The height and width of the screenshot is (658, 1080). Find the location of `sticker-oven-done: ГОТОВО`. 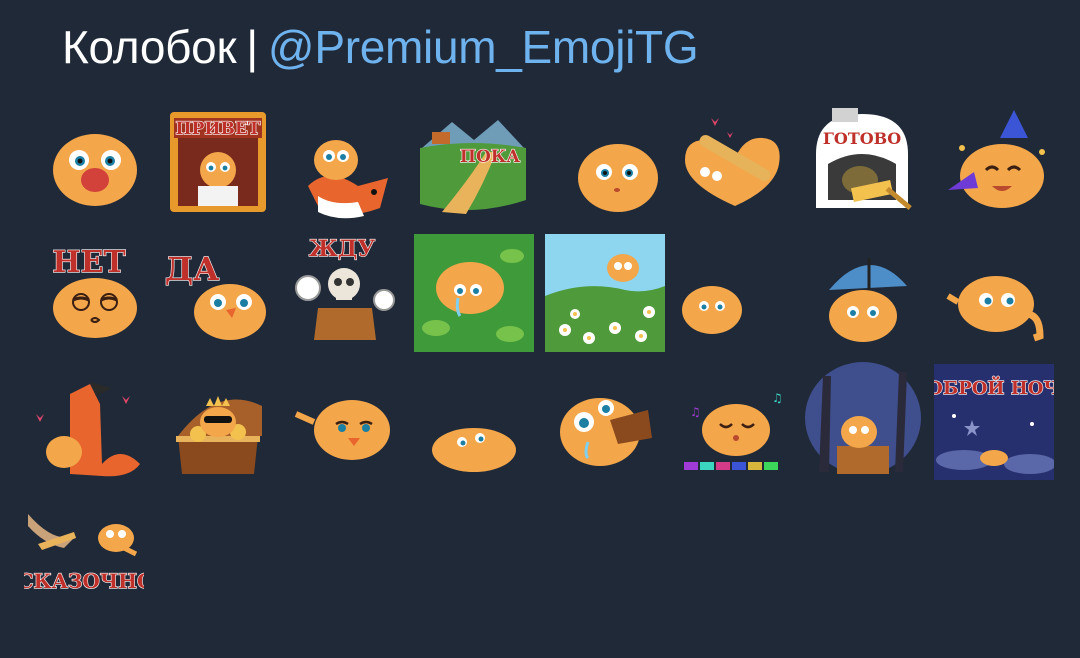

sticker-oven-done: ГОТОВО is located at coordinates (862, 164).